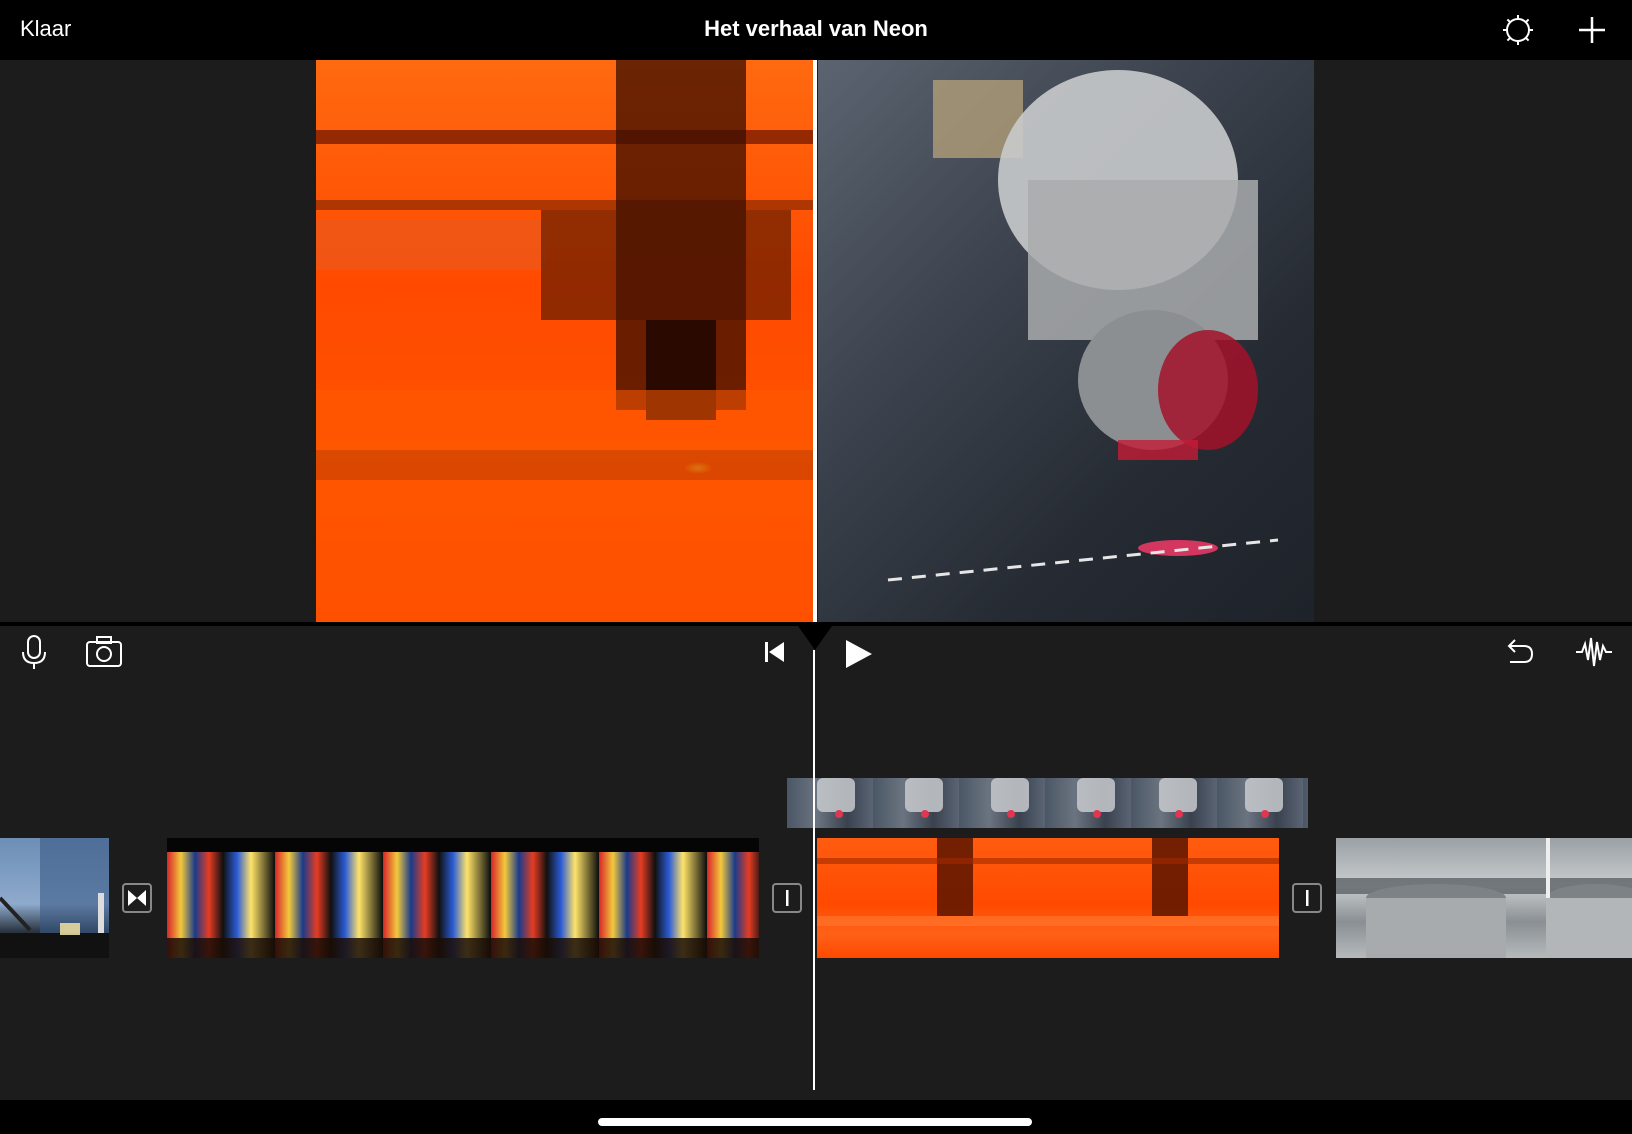 This screenshot has height=1134, width=1632. Describe the element at coordinates (814, 870) in the screenshot. I see `playhead-line` at that location.